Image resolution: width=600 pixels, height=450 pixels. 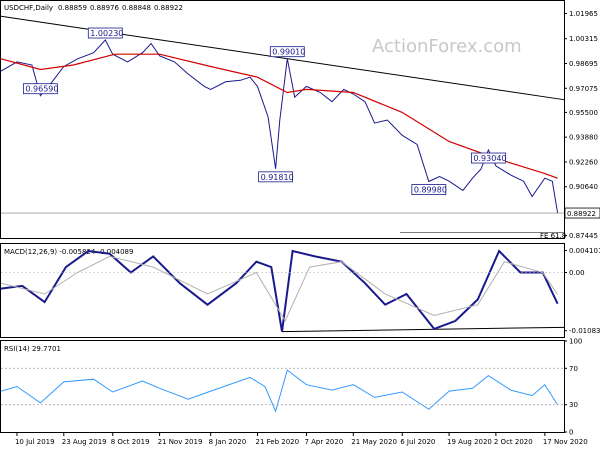 I want to click on annotation-label: 1.00230, so click(x=106, y=33).